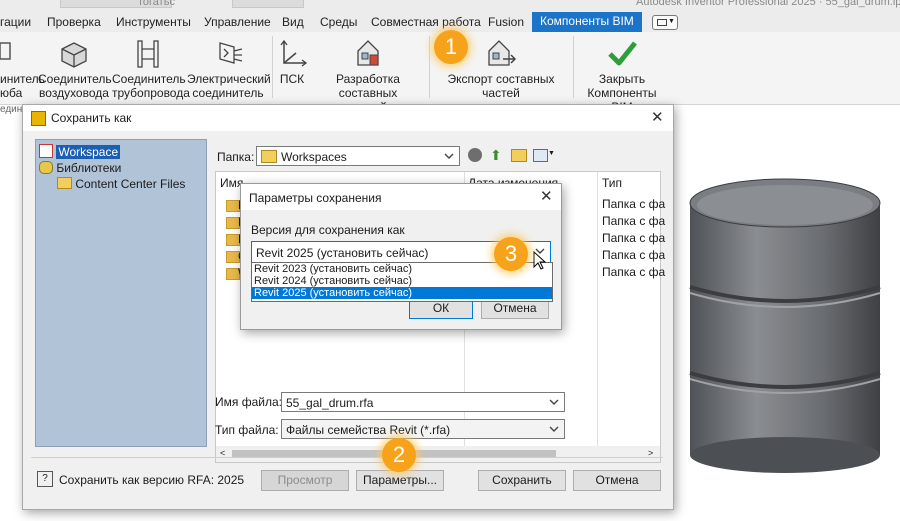 The height and width of the screenshot is (521, 900). What do you see at coordinates (597, 309) in the screenshot?
I see `column-divider` at bounding box center [597, 309].